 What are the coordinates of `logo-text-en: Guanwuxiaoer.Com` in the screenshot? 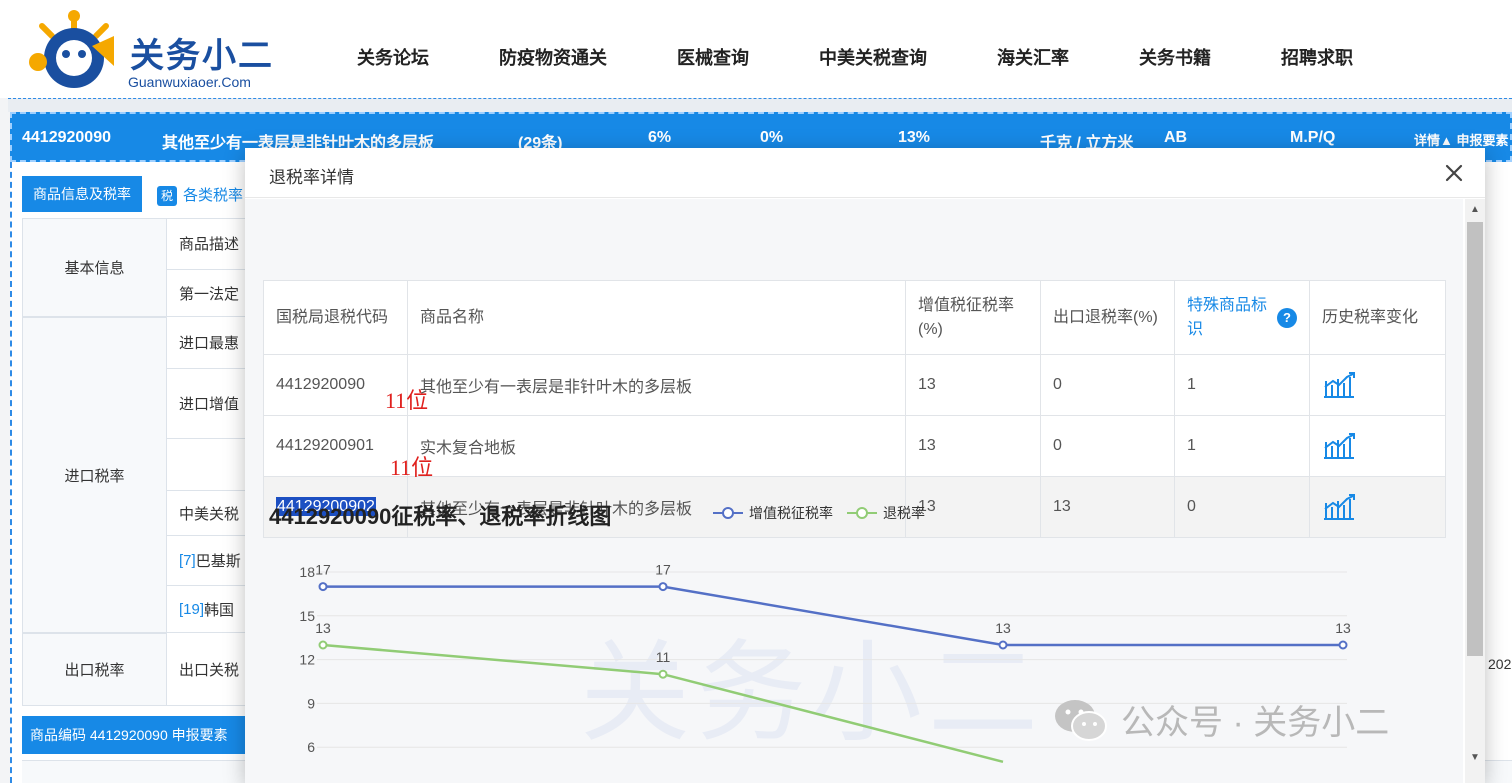 It's located at (189, 82).